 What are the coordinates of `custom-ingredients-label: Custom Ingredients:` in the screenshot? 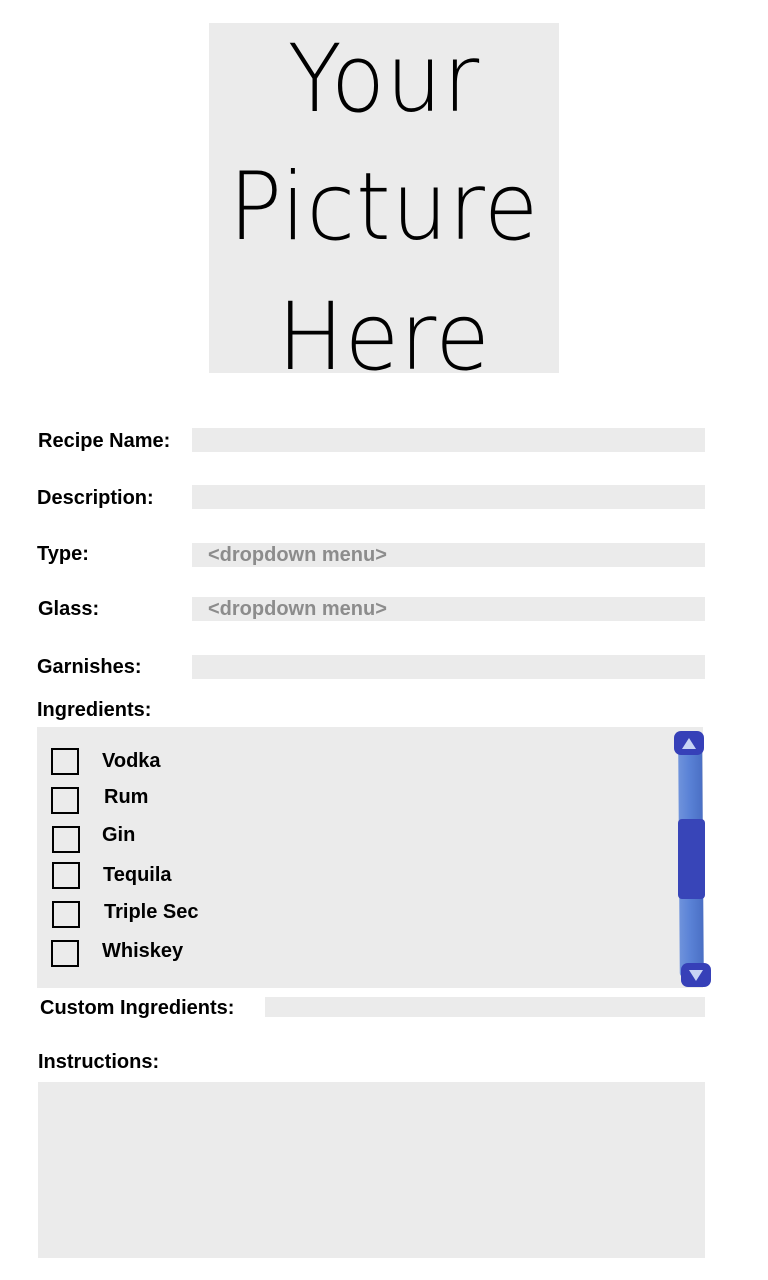 It's located at (137, 1008).